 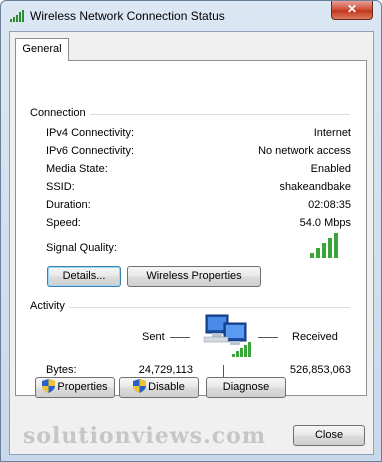 I want to click on title-close-button: ✕, so click(x=352, y=10).